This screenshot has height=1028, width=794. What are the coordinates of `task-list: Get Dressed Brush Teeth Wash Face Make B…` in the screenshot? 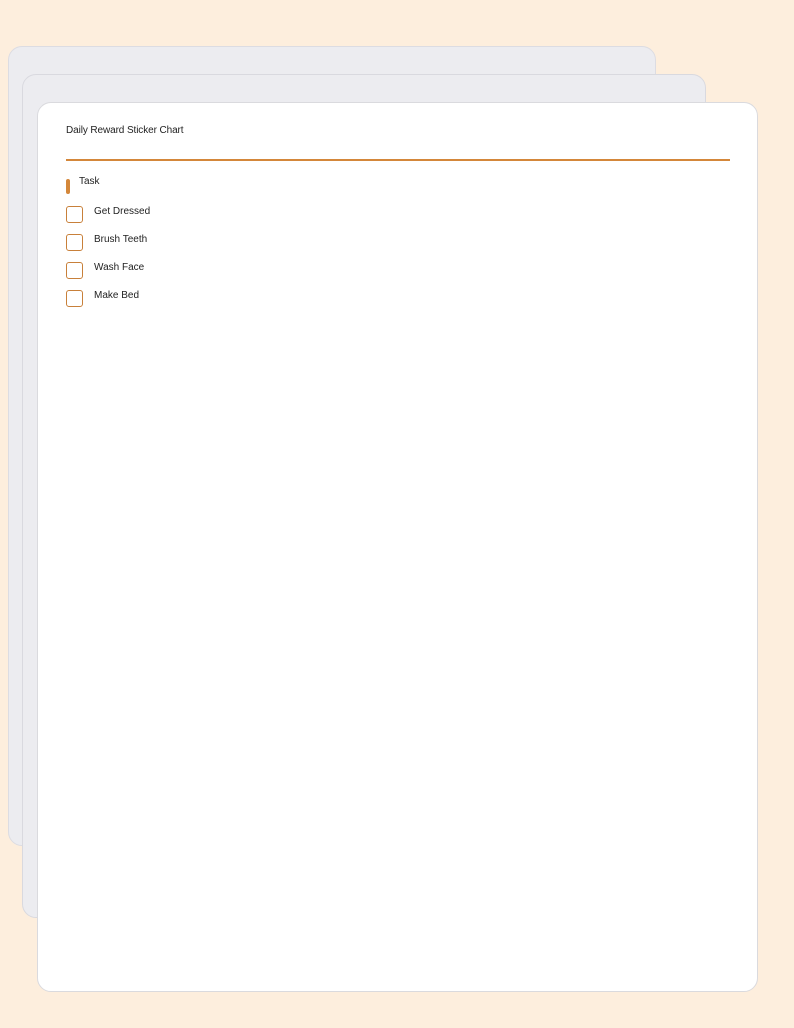 It's located at (108, 262).